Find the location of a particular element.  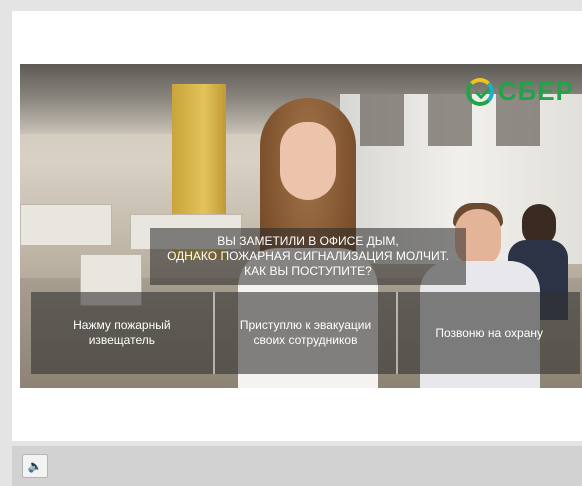

speaker-icon: 🔈 is located at coordinates (35, 466).